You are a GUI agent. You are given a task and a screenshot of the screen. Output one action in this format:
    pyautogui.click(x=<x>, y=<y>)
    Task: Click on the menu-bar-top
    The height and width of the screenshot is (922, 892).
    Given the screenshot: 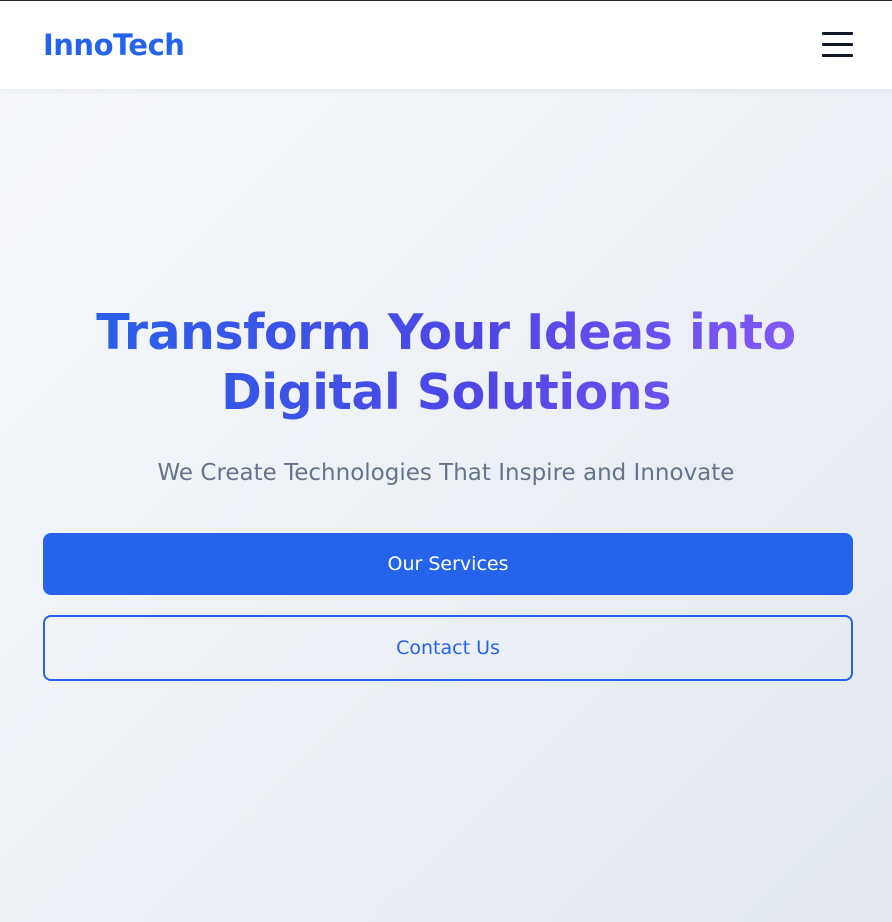 What is the action you would take?
    pyautogui.click(x=837, y=33)
    